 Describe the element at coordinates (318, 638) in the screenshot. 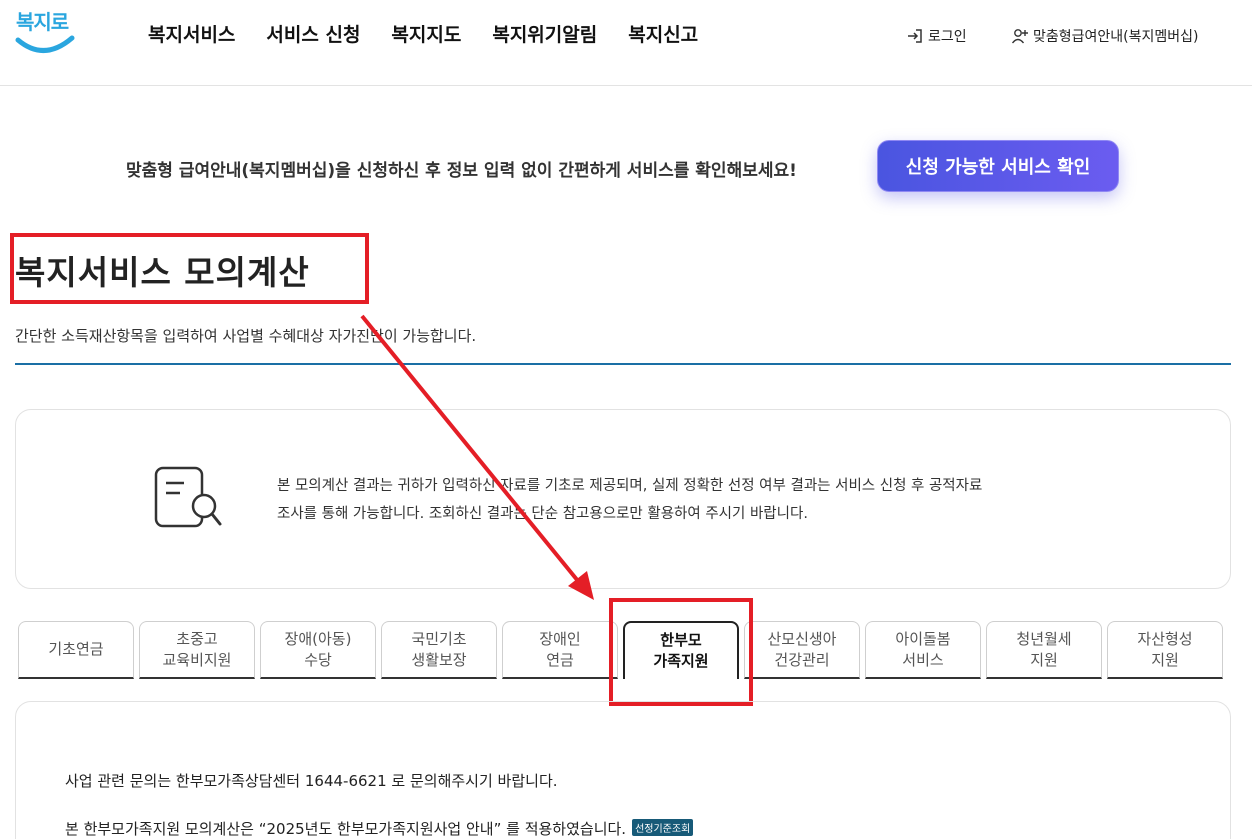

I see `tab-label: 장애(아동)` at that location.